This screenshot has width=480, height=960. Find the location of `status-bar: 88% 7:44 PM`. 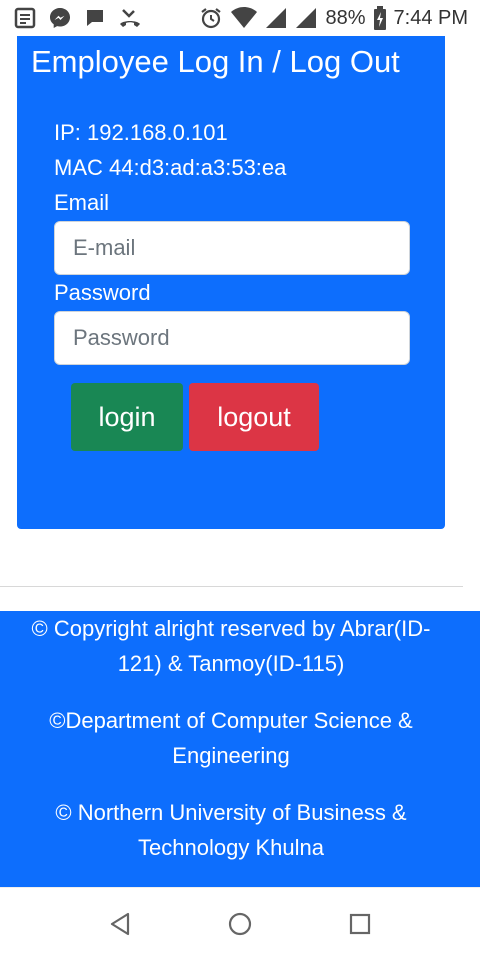

status-bar: 88% 7:44 PM is located at coordinates (240, 18).